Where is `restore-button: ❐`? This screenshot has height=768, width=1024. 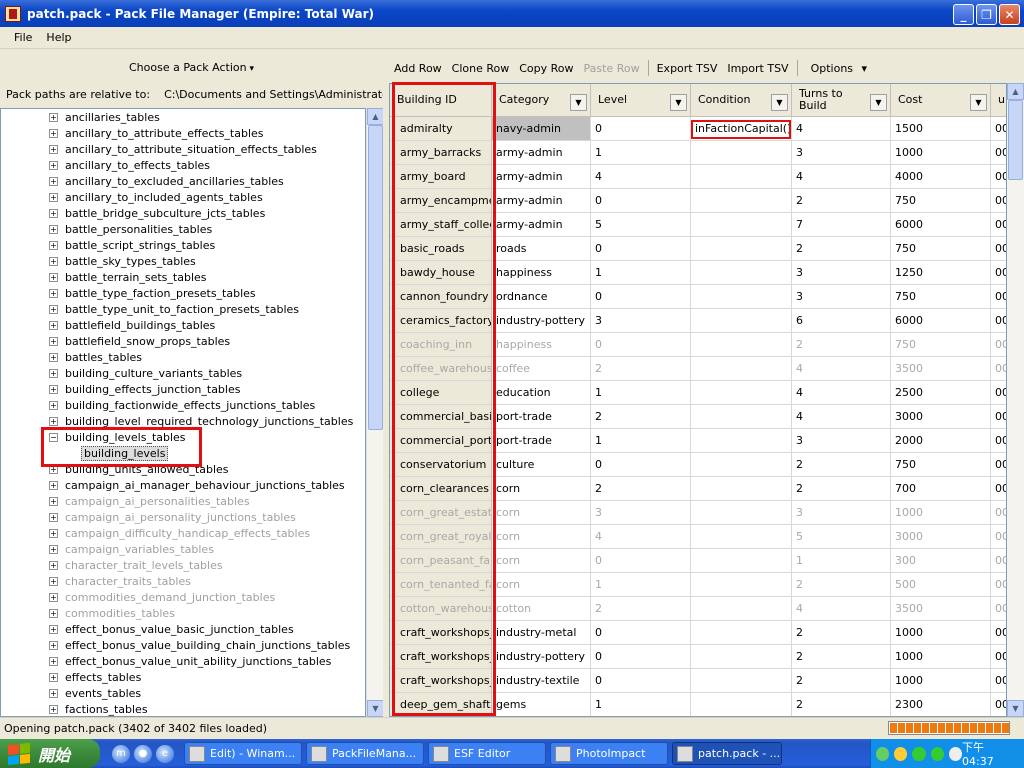 restore-button: ❐ is located at coordinates (986, 14).